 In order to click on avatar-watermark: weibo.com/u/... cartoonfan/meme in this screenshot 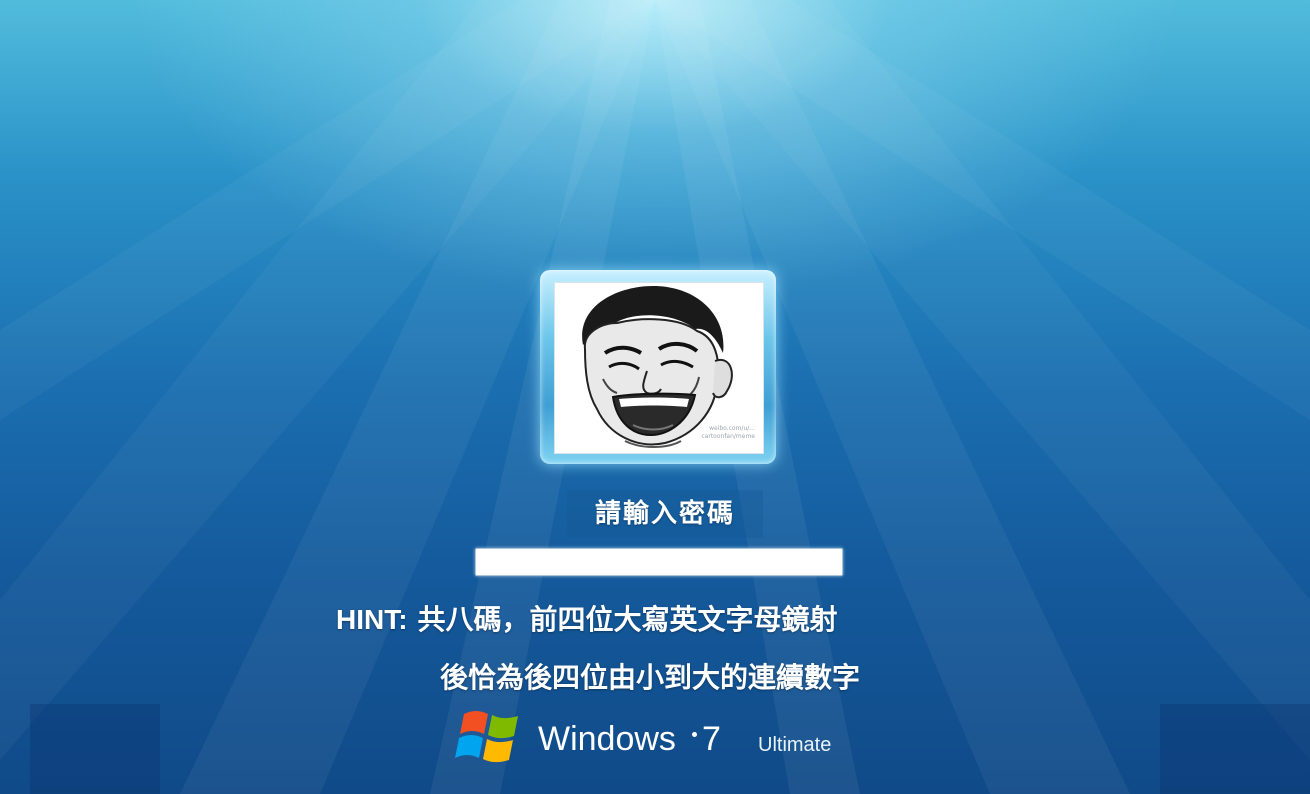, I will do `click(728, 433)`.